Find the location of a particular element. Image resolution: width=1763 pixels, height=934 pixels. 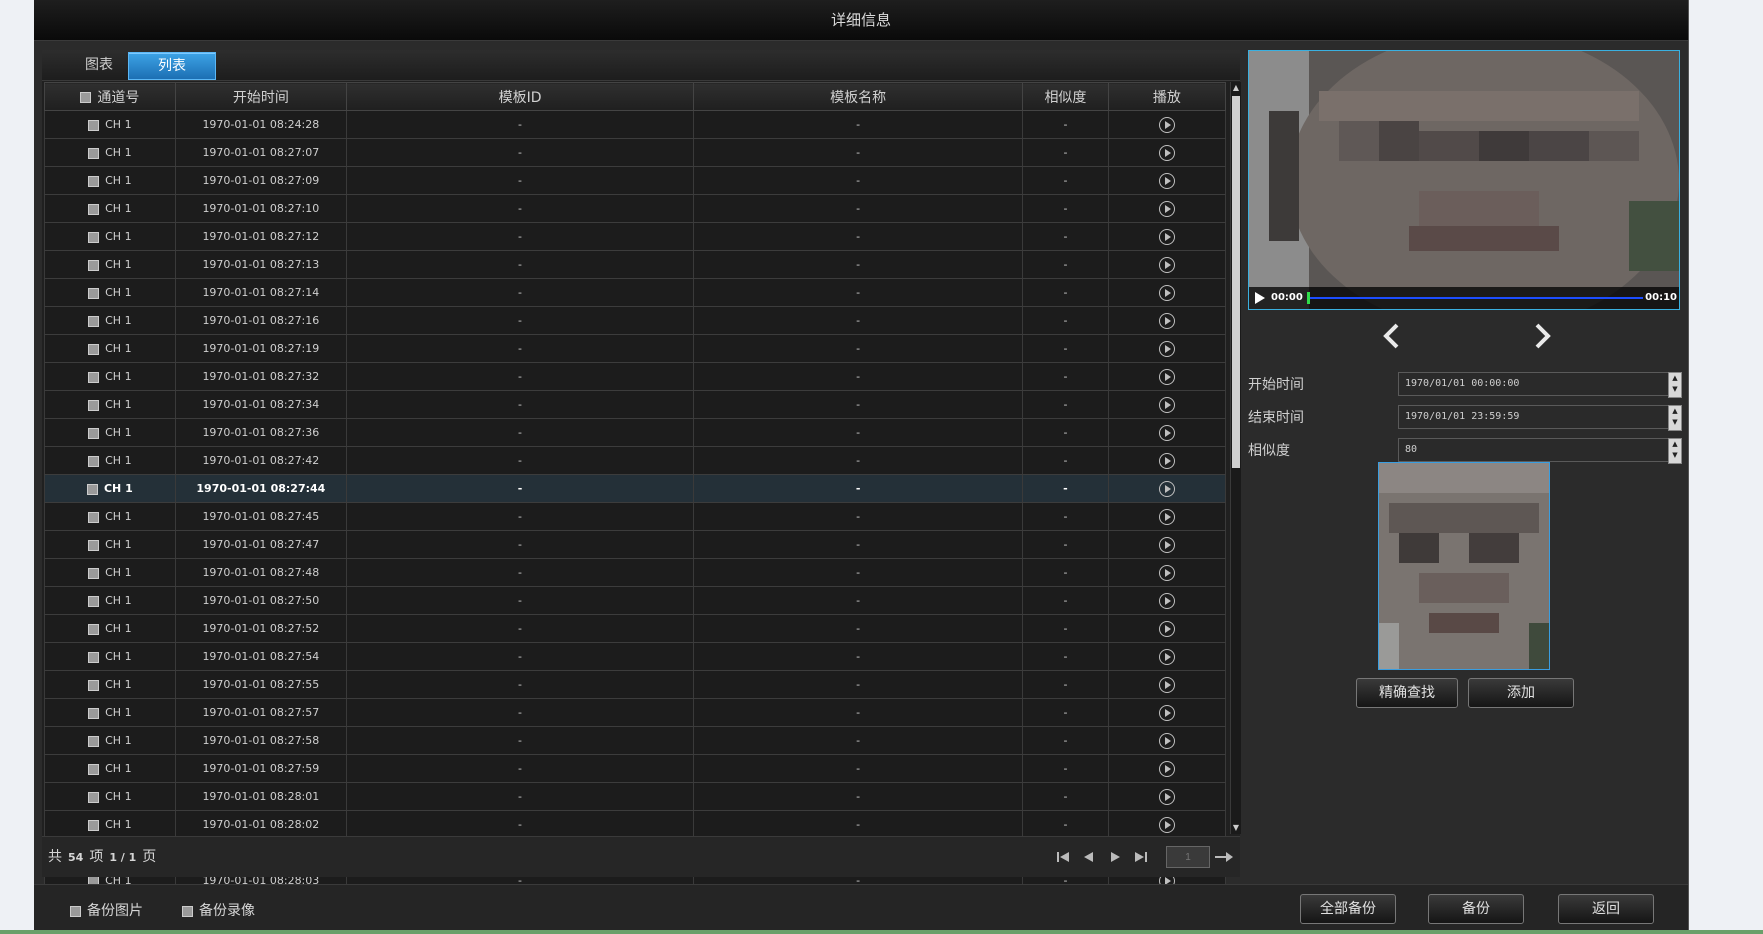

table-scrollbar: ▲ ▼ is located at coordinates (1235, 458).